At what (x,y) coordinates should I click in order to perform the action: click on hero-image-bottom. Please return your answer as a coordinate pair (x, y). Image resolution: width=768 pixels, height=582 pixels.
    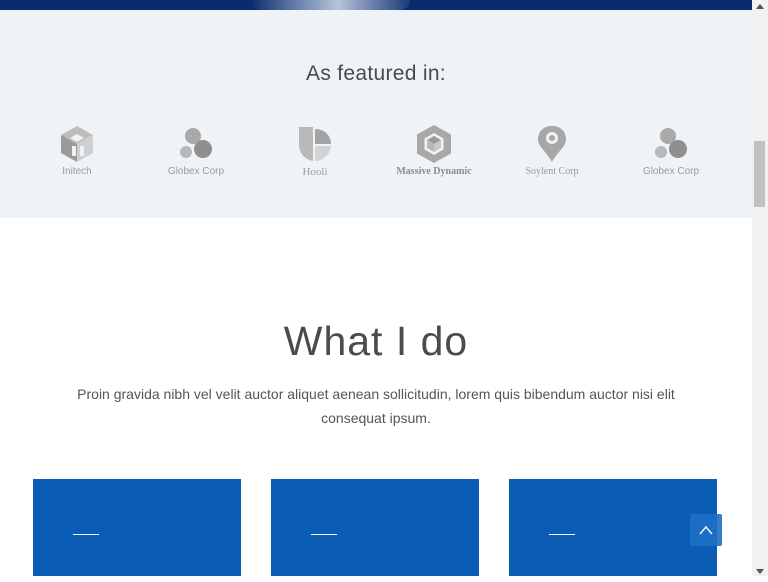
    Looking at the image, I should click on (376, 5).